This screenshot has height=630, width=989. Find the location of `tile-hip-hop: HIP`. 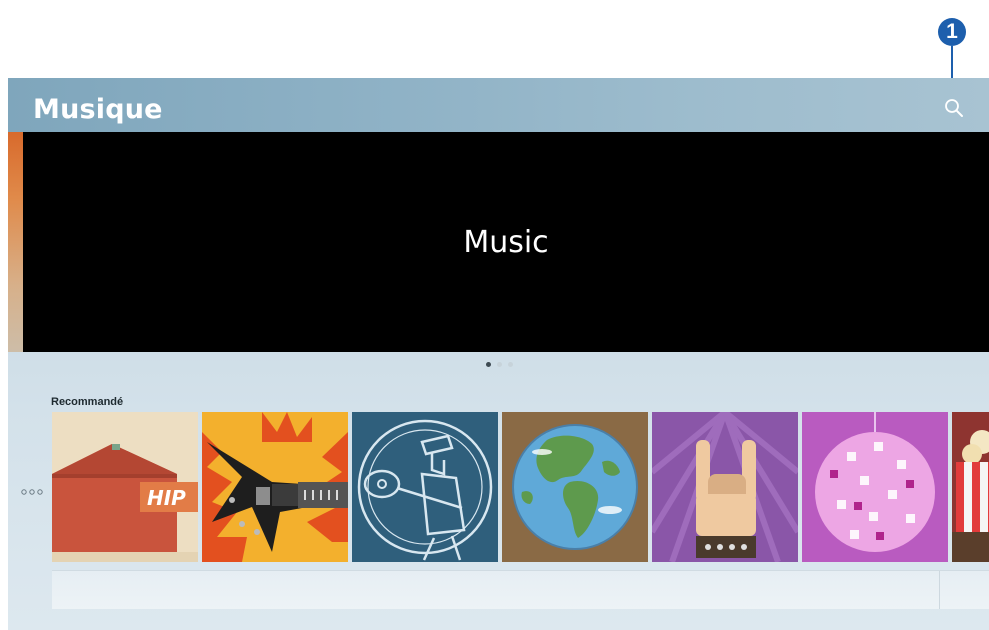

tile-hip-hop: HIP is located at coordinates (125, 487).